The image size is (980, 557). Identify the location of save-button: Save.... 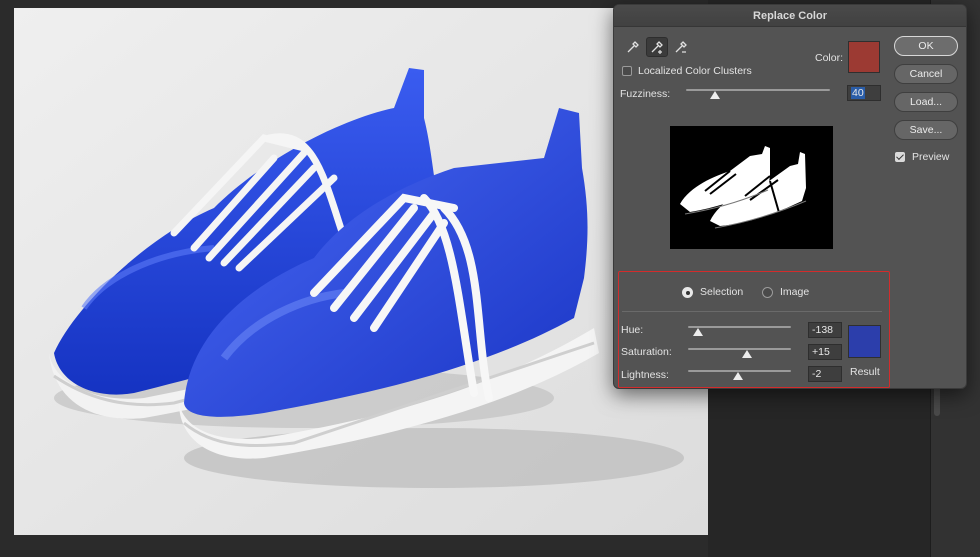
(926, 130).